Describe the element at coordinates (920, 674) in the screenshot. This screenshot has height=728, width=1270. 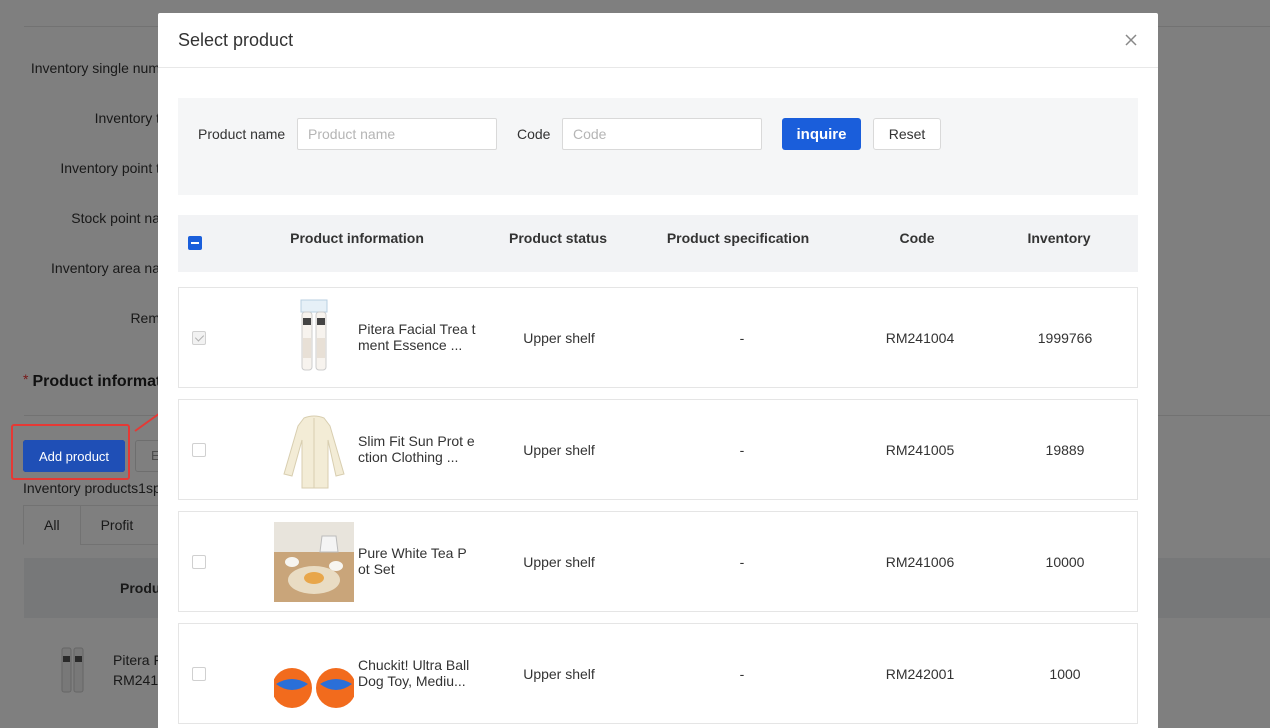
I see `product-code: RM242001` at that location.